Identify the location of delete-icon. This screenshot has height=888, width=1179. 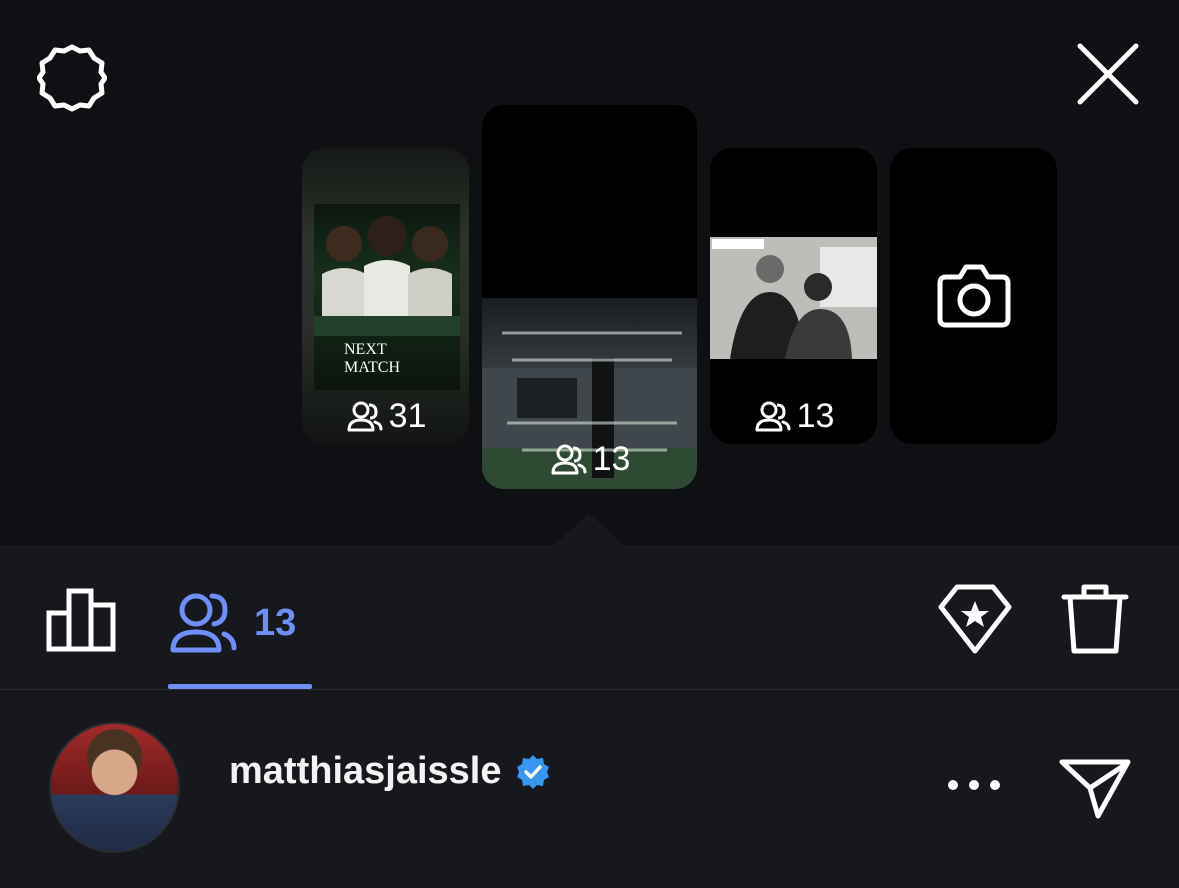
(1095, 619).